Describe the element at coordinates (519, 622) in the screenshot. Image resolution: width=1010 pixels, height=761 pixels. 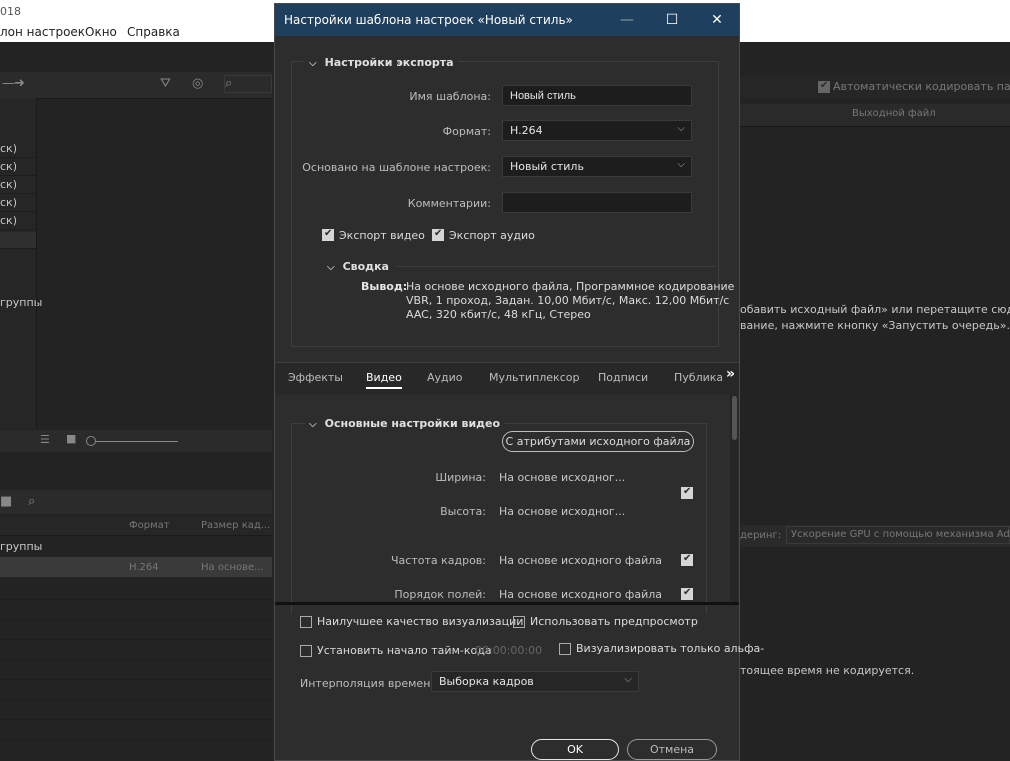
I see `use-previews-checkbox` at that location.